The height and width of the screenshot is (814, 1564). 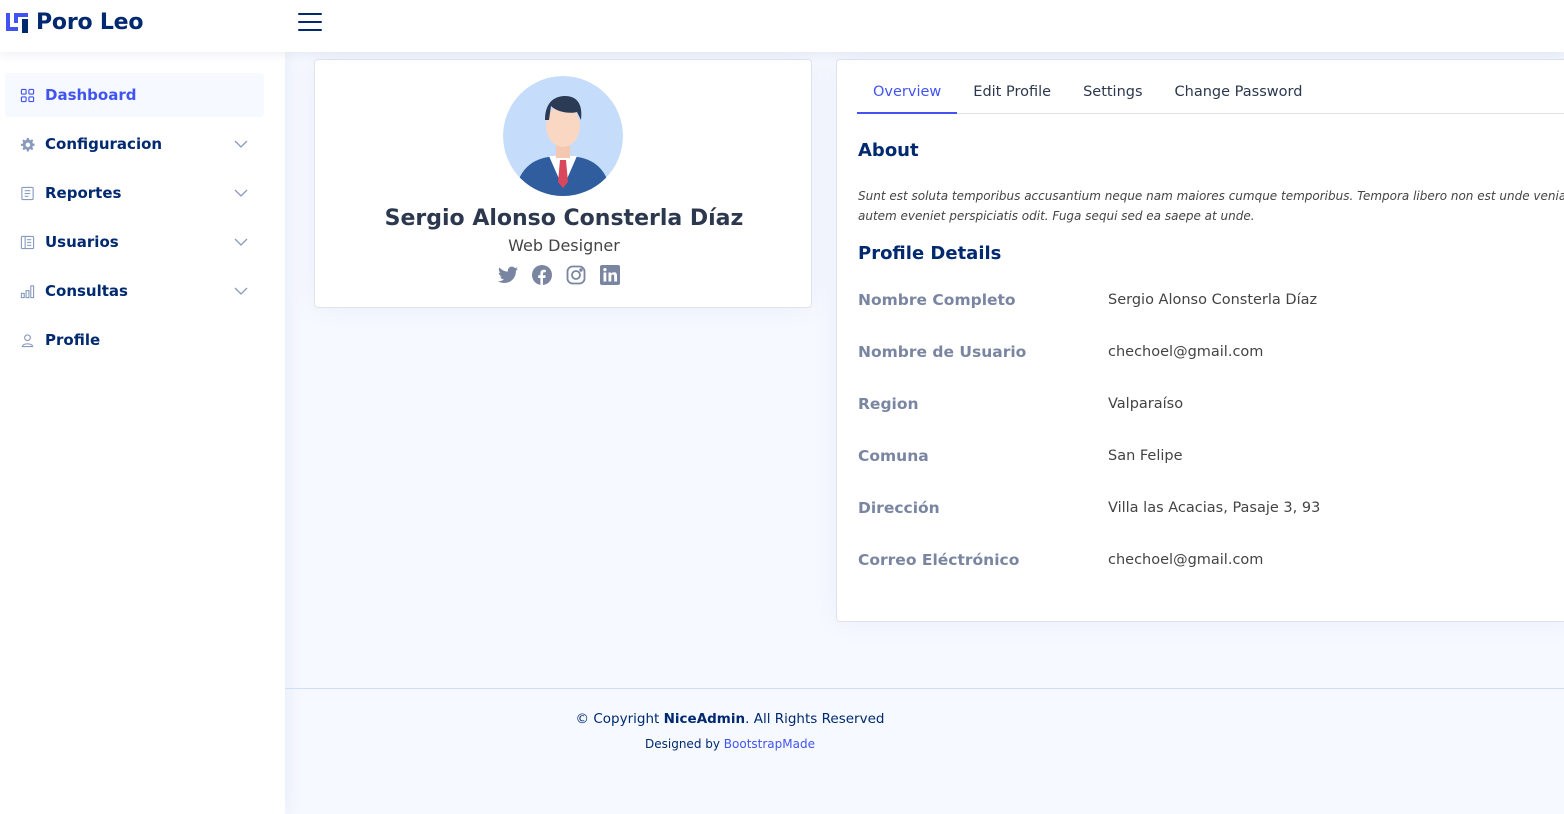 I want to click on profile-name: Sergio Alonso Consterla Díaz, so click(x=564, y=218).